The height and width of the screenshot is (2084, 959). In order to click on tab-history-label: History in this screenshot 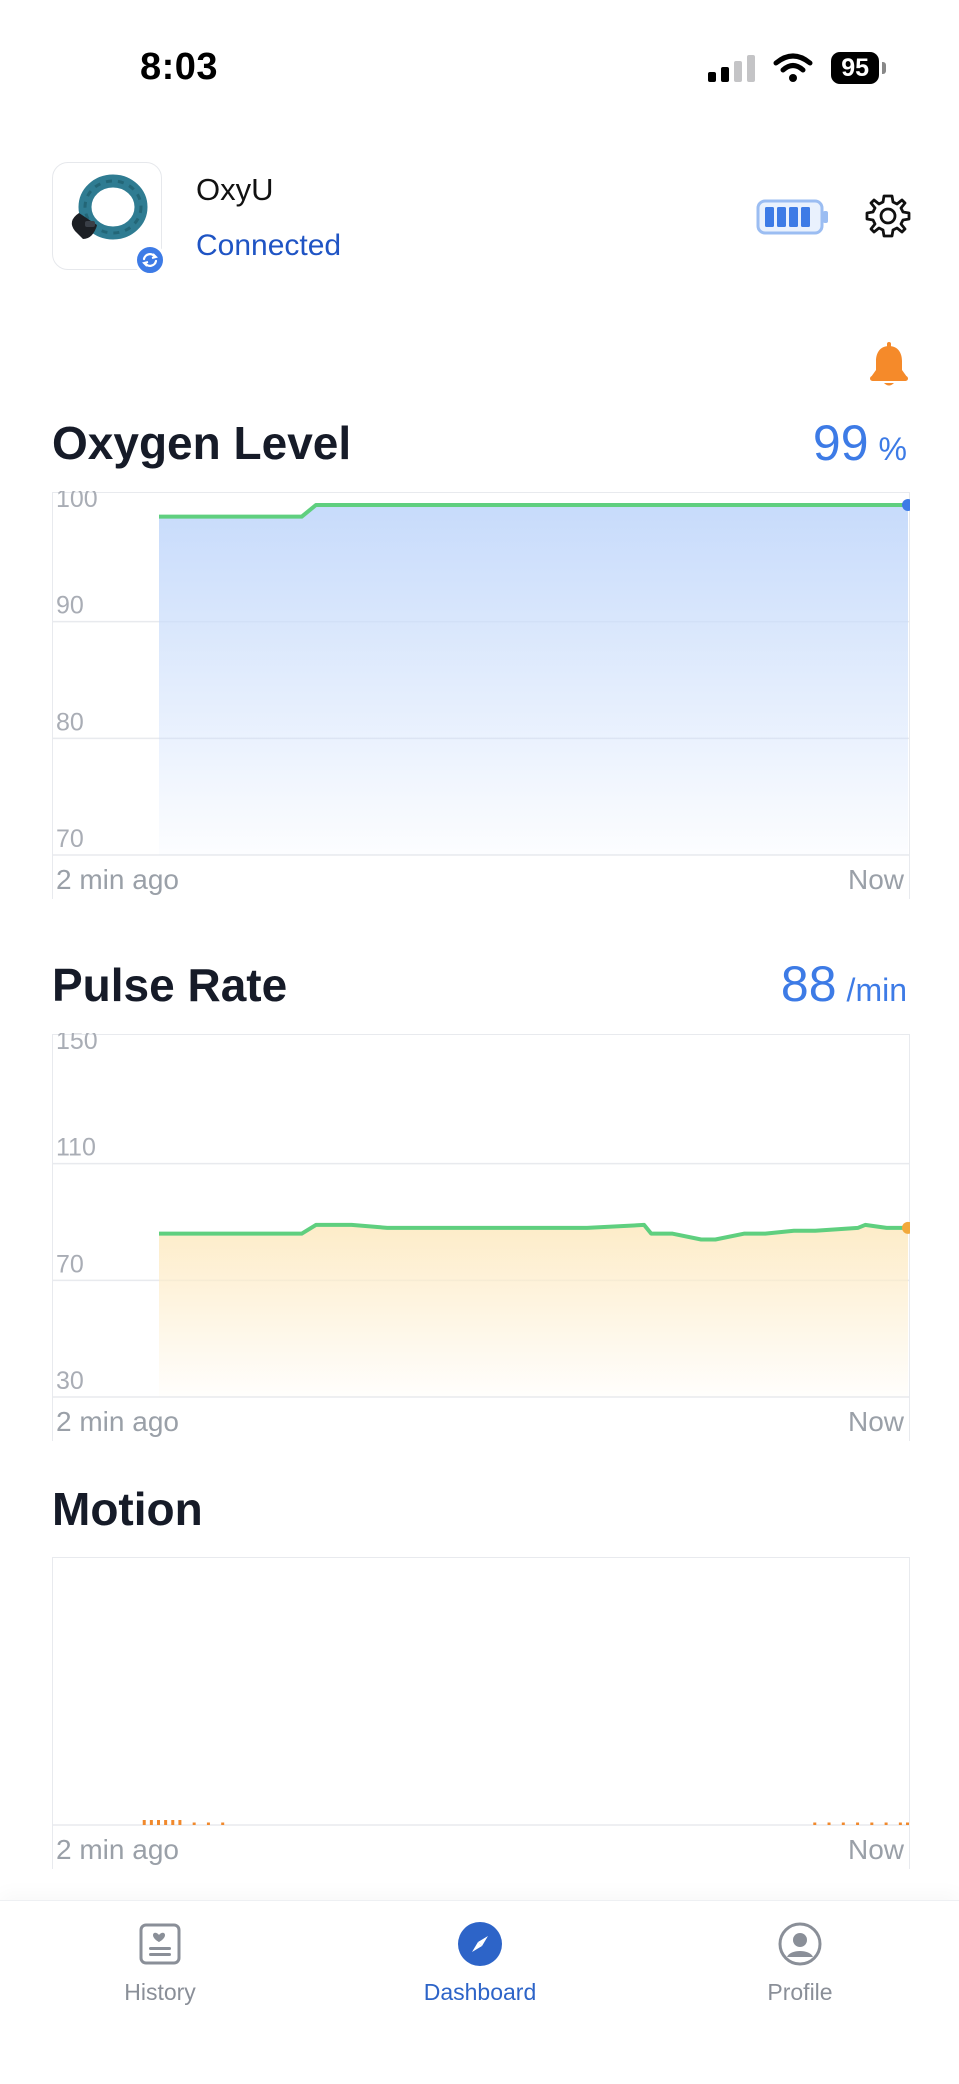, I will do `click(160, 1992)`.